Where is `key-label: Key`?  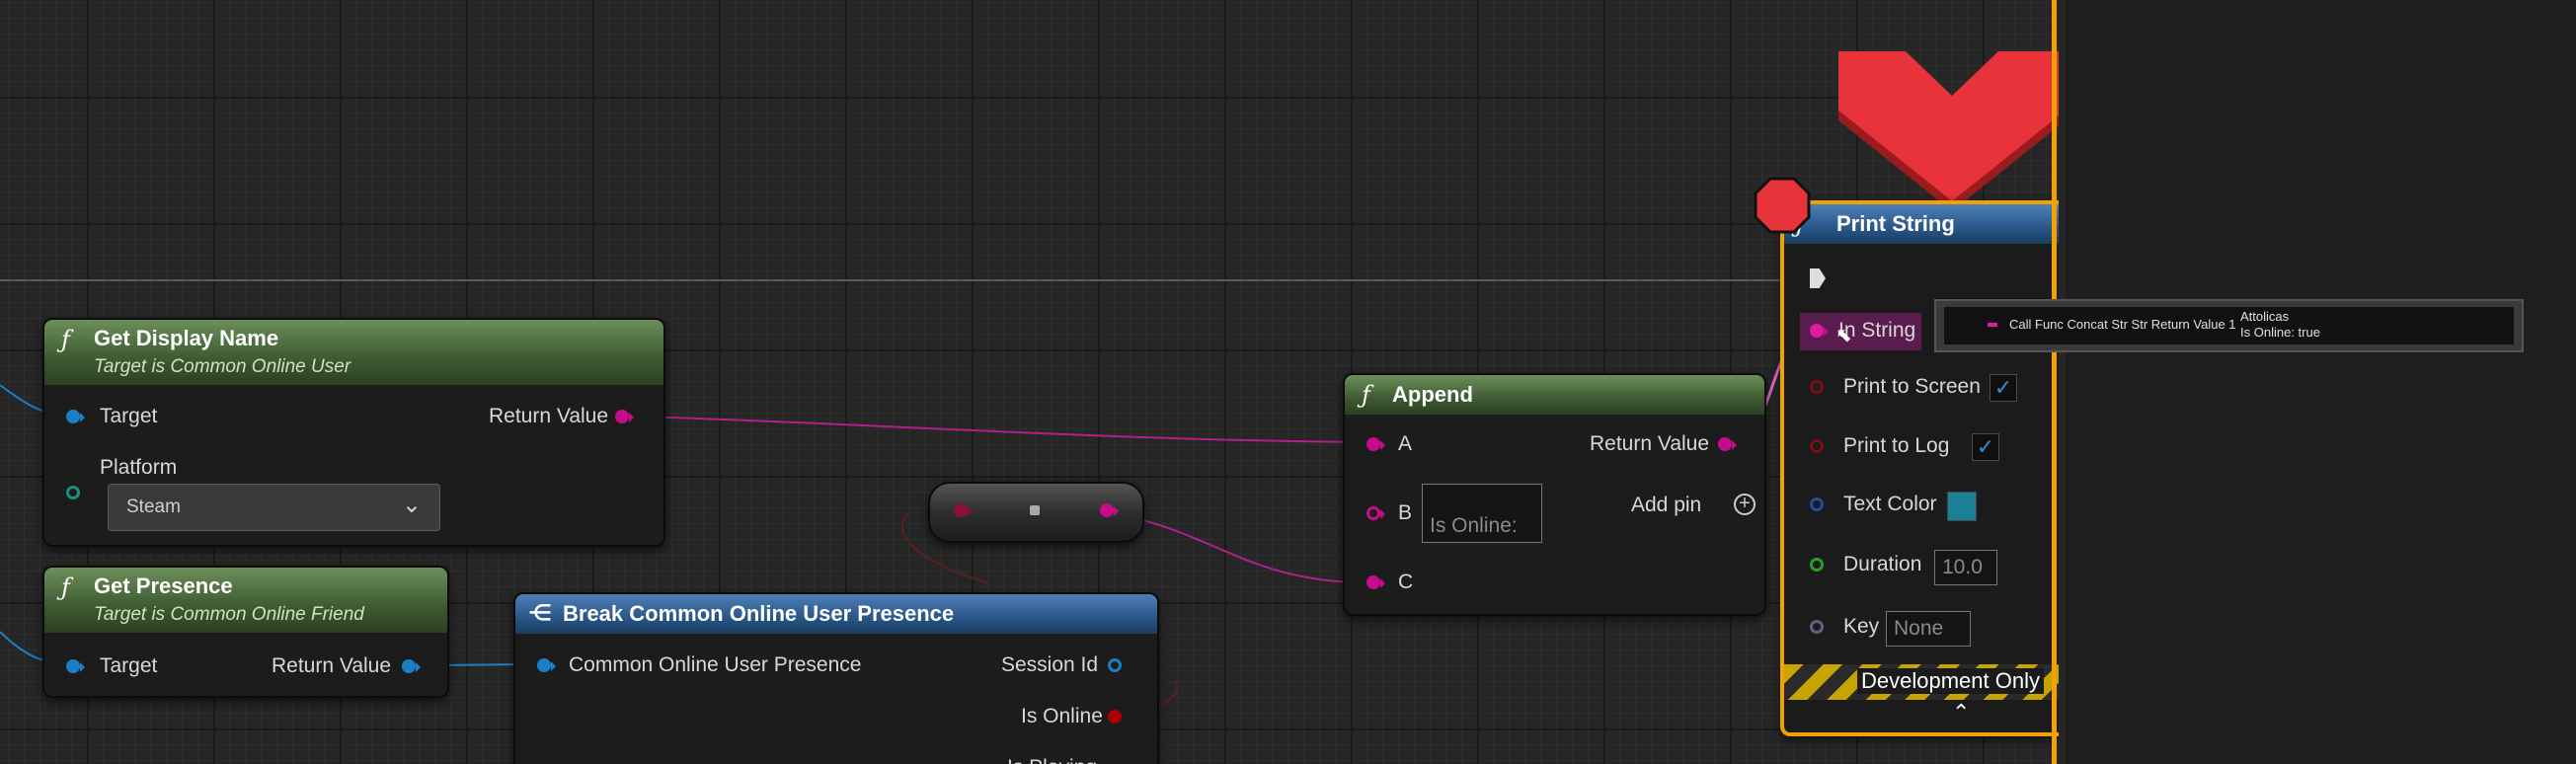 key-label: Key is located at coordinates (1861, 626).